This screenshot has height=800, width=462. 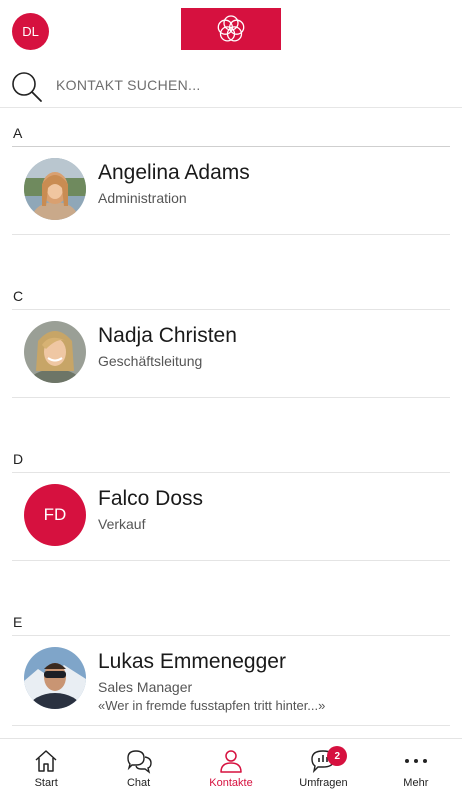 I want to click on contact-item: Nadja Christen Geschäftsleitung, so click(x=231, y=353).